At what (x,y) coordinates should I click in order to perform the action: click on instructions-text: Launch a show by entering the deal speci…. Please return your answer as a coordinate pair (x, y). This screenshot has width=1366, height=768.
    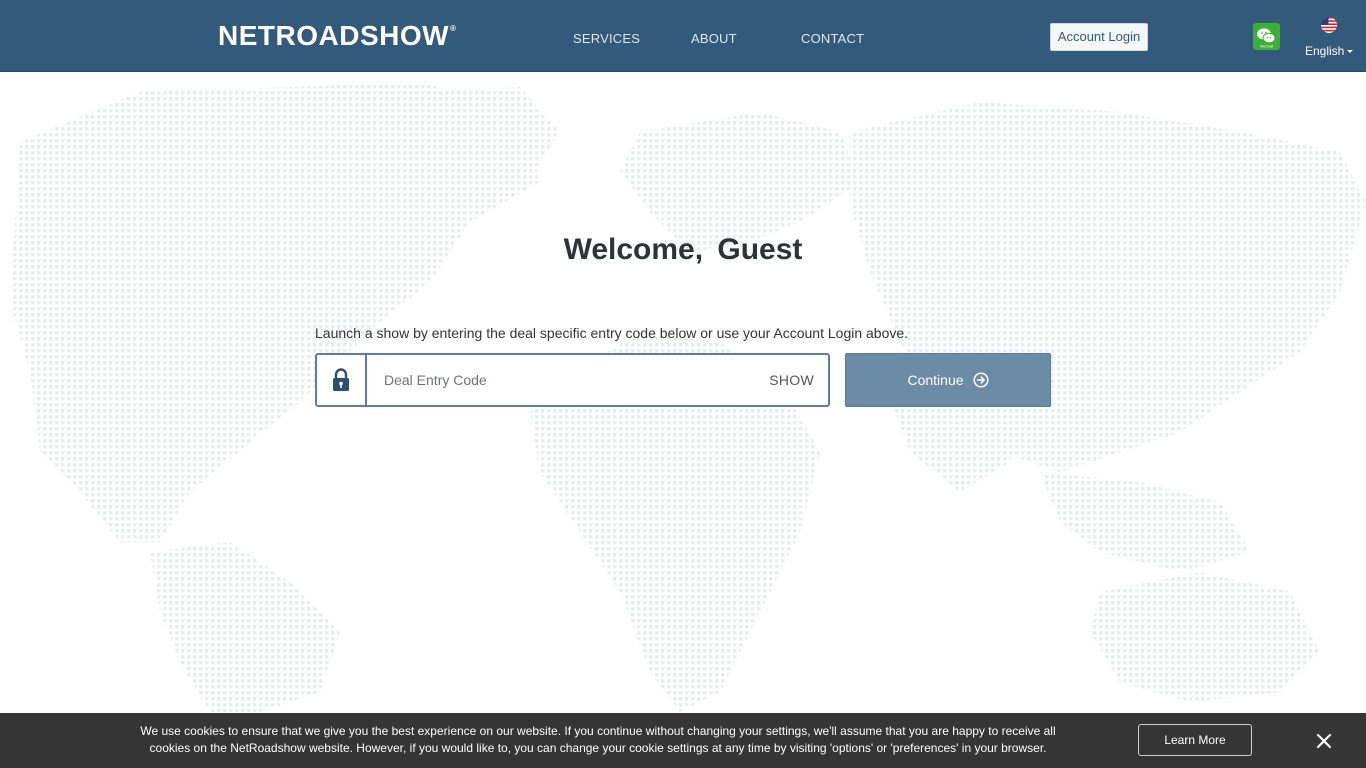
    Looking at the image, I should click on (612, 333).